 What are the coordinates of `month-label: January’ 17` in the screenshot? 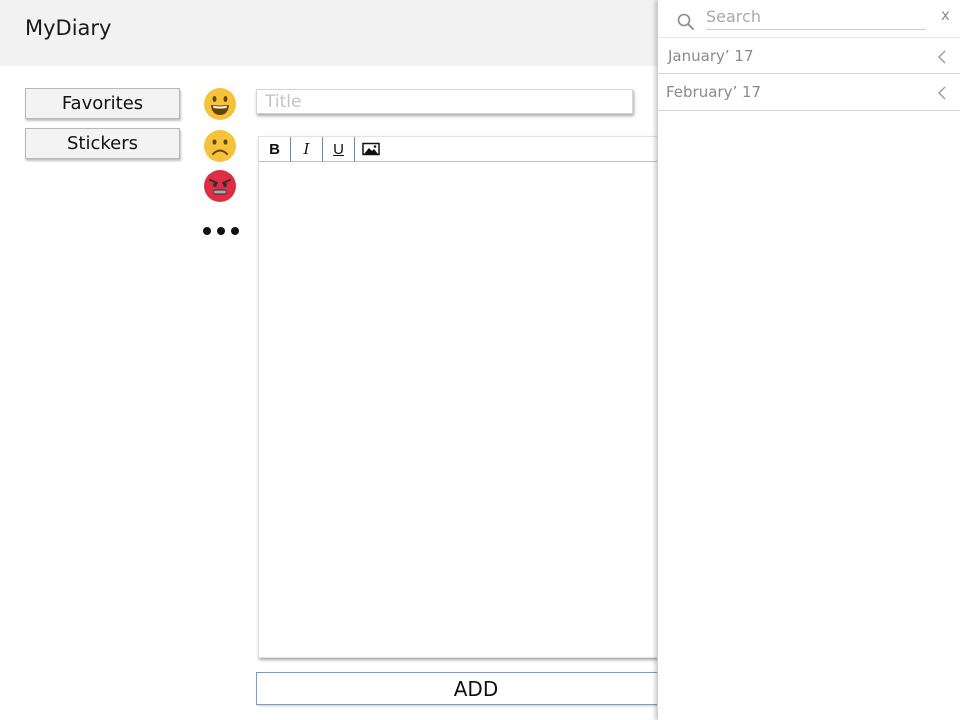 It's located at (711, 55).